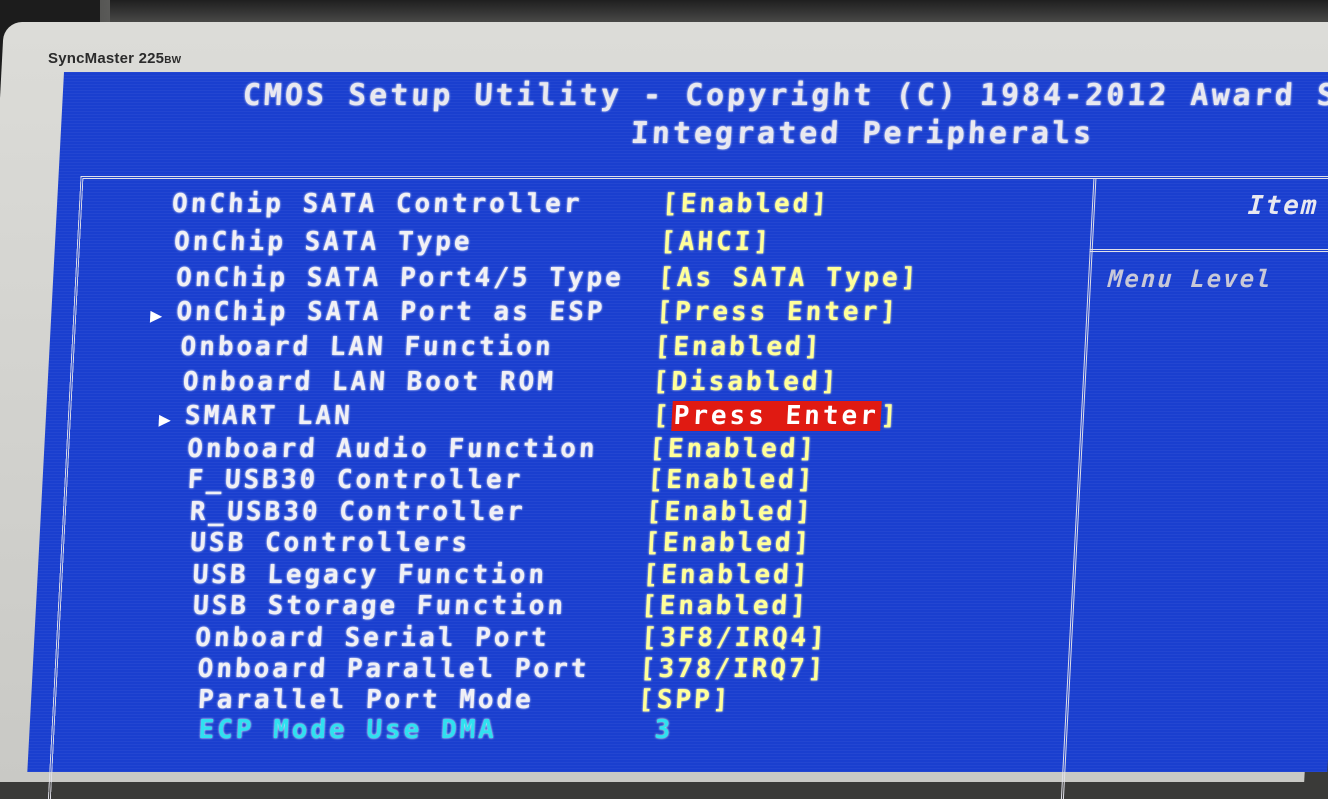  Describe the element at coordinates (366, 700) in the screenshot. I see `setting-label: Parallel Port Mode` at that location.